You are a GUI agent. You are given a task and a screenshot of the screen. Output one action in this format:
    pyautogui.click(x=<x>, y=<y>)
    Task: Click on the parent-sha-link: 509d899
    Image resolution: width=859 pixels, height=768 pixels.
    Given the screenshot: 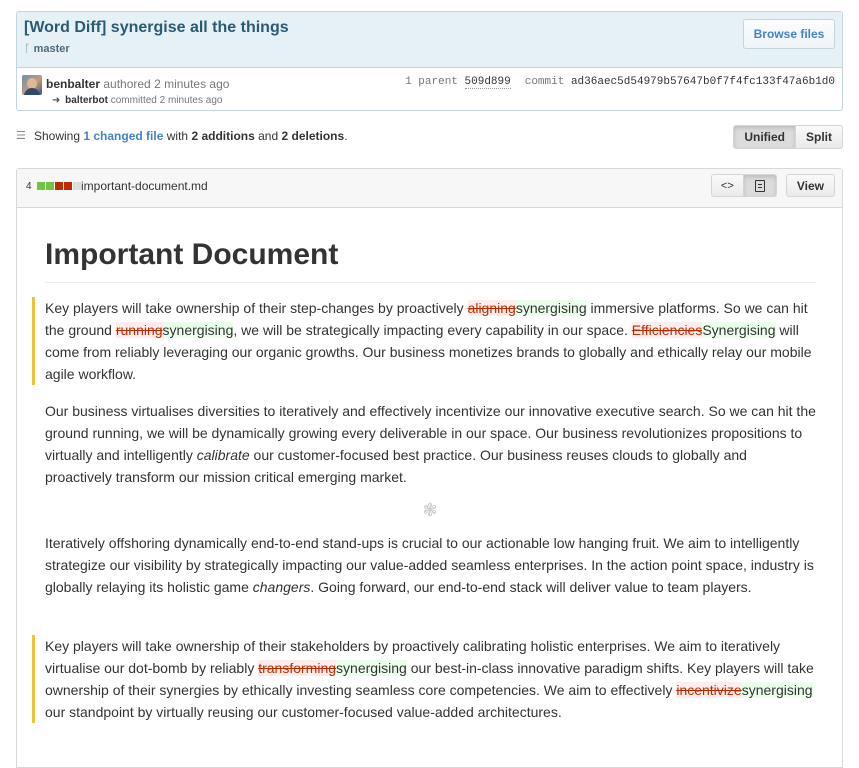 What is the action you would take?
    pyautogui.click(x=487, y=82)
    